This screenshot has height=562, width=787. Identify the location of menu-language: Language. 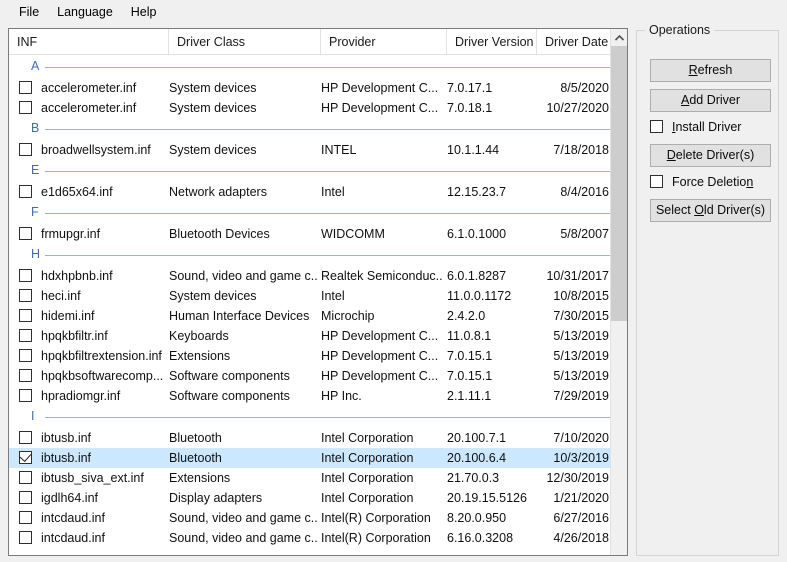
(85, 12).